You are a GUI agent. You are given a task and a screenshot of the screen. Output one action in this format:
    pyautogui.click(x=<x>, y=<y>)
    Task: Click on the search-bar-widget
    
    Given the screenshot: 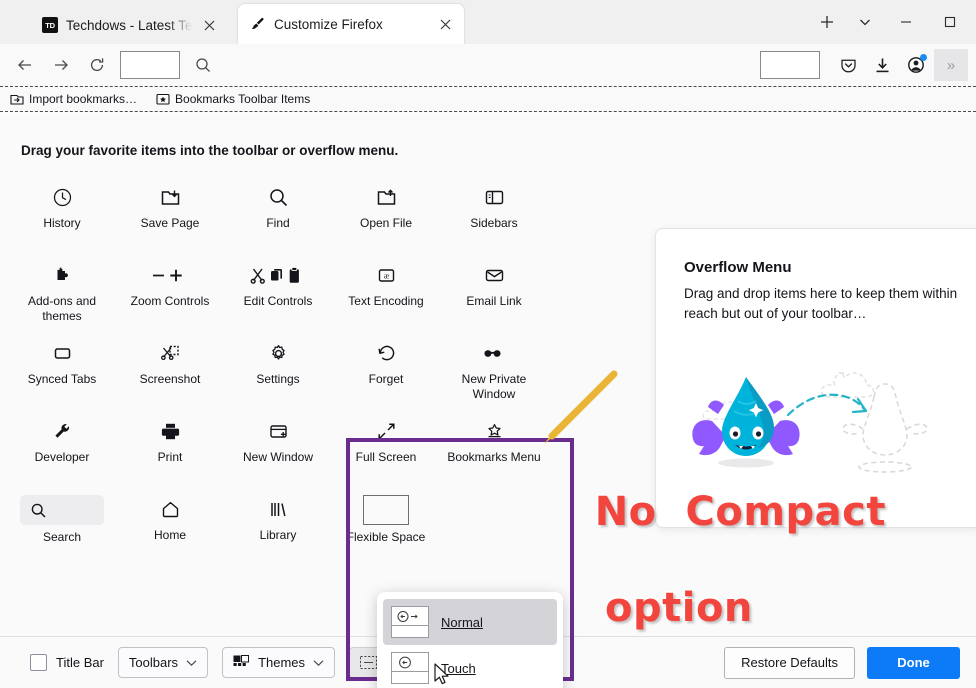 What is the action you would take?
    pyautogui.click(x=62, y=510)
    